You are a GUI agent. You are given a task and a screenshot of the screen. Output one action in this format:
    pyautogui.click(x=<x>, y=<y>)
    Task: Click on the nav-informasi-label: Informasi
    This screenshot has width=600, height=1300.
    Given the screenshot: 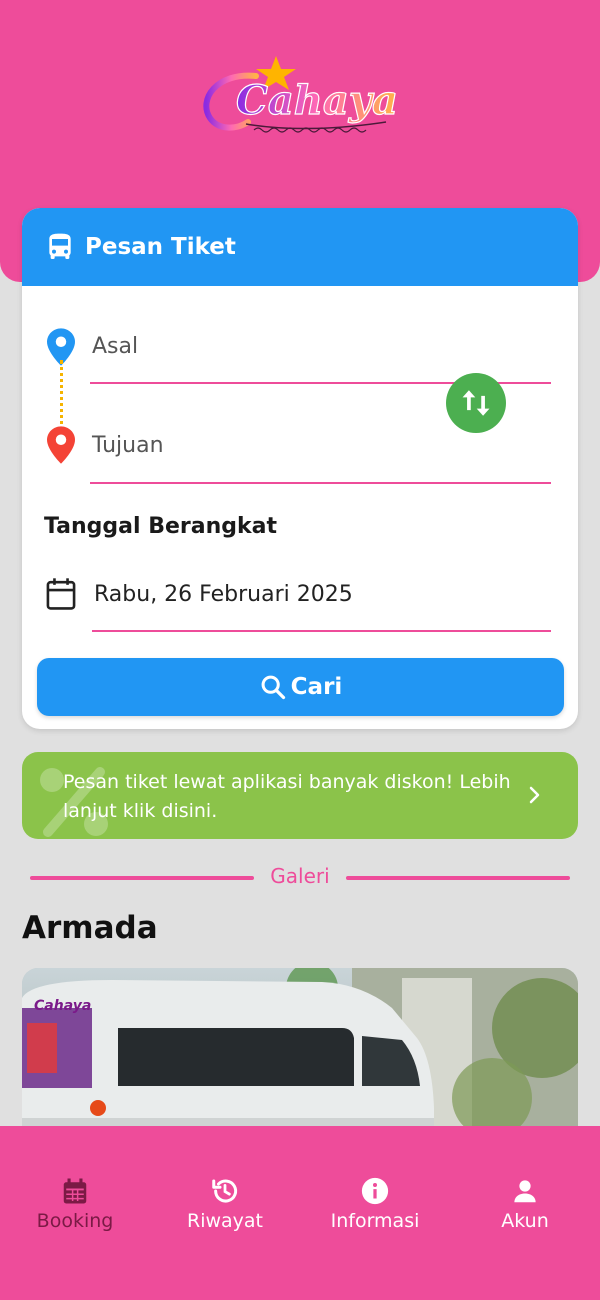 What is the action you would take?
    pyautogui.click(x=375, y=1221)
    